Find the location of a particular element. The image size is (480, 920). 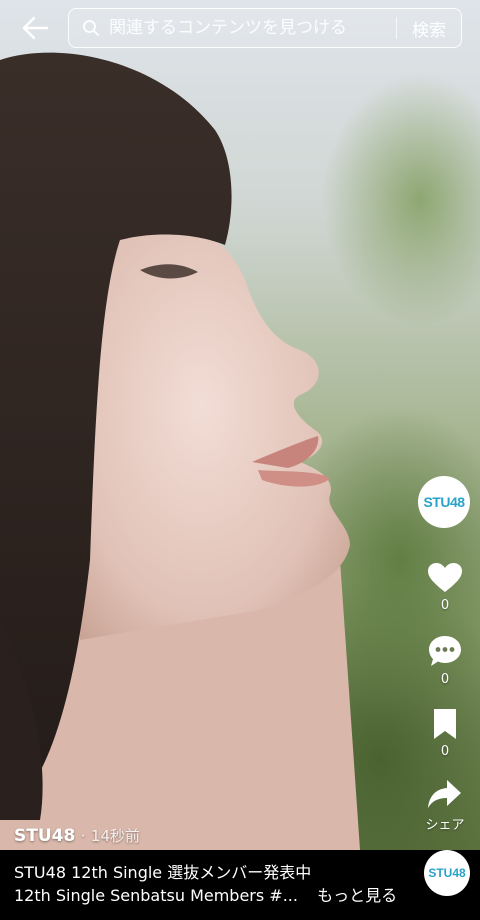

search-box: 検索 is located at coordinates (265, 28).